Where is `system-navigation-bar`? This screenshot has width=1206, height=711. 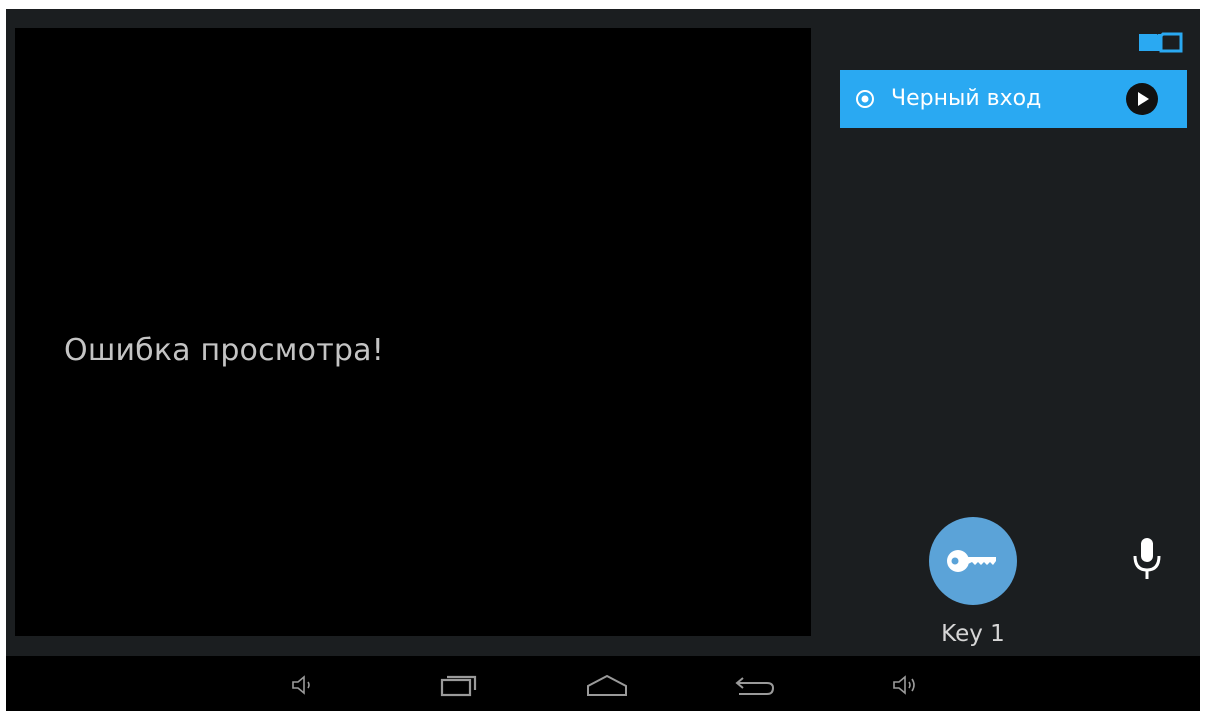
system-navigation-bar is located at coordinates (603, 683).